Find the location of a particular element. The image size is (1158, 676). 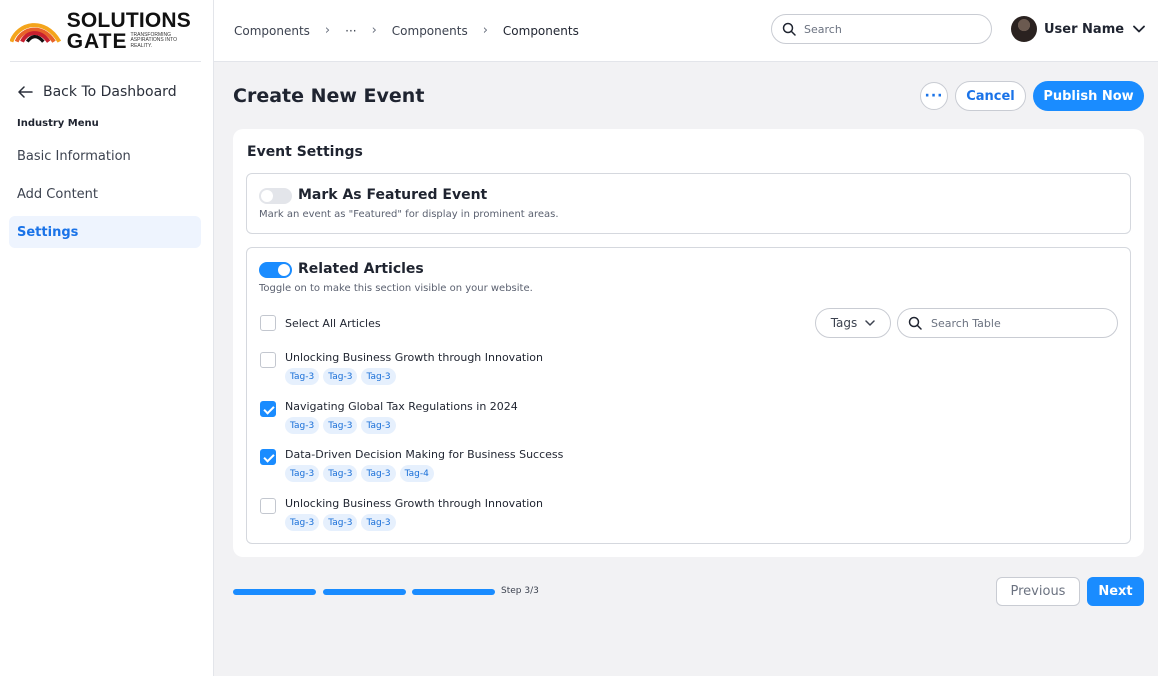

breadcrumb-current: Components is located at coordinates (540, 30).